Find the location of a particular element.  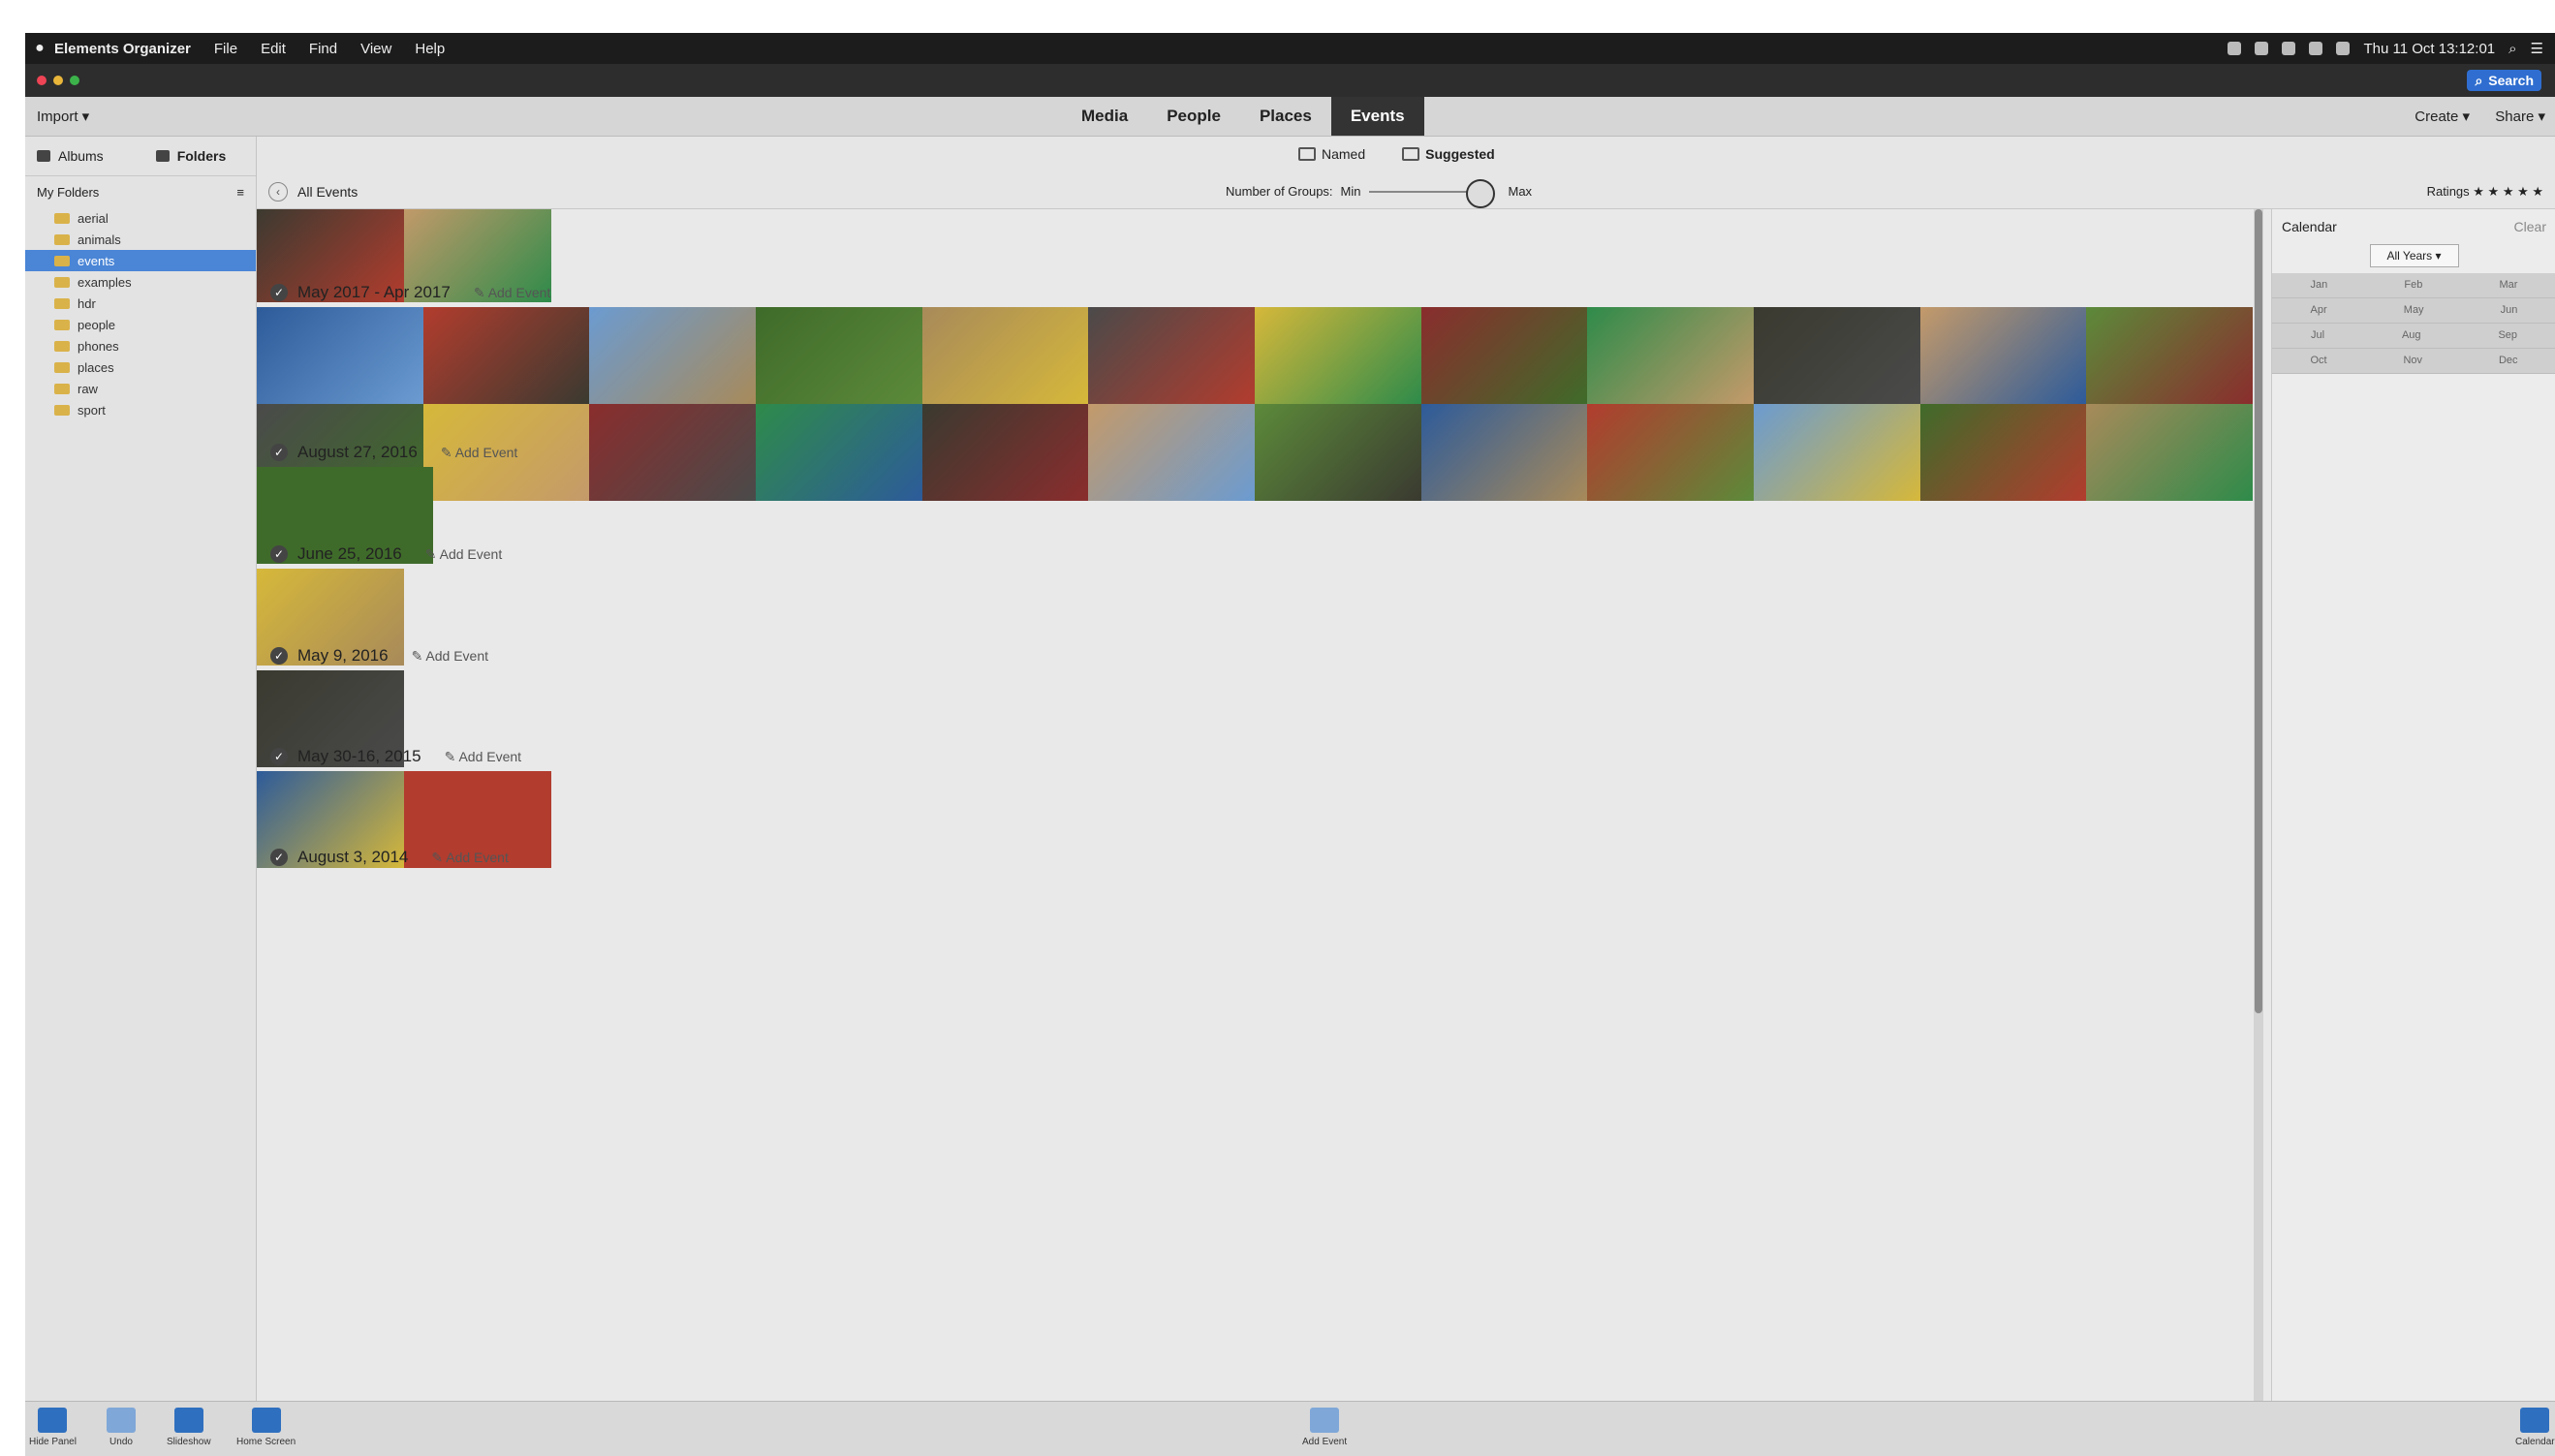

month-cell: Oct is located at coordinates (2318, 361).